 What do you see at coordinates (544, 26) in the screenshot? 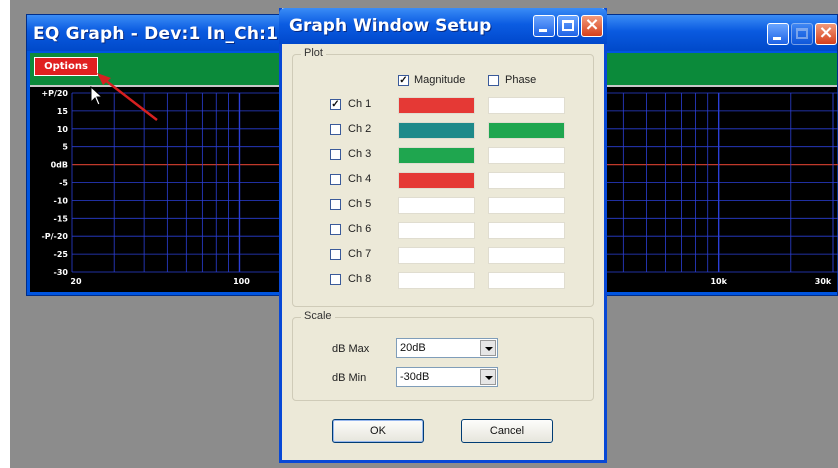
I see `dialog-minimize-button` at bounding box center [544, 26].